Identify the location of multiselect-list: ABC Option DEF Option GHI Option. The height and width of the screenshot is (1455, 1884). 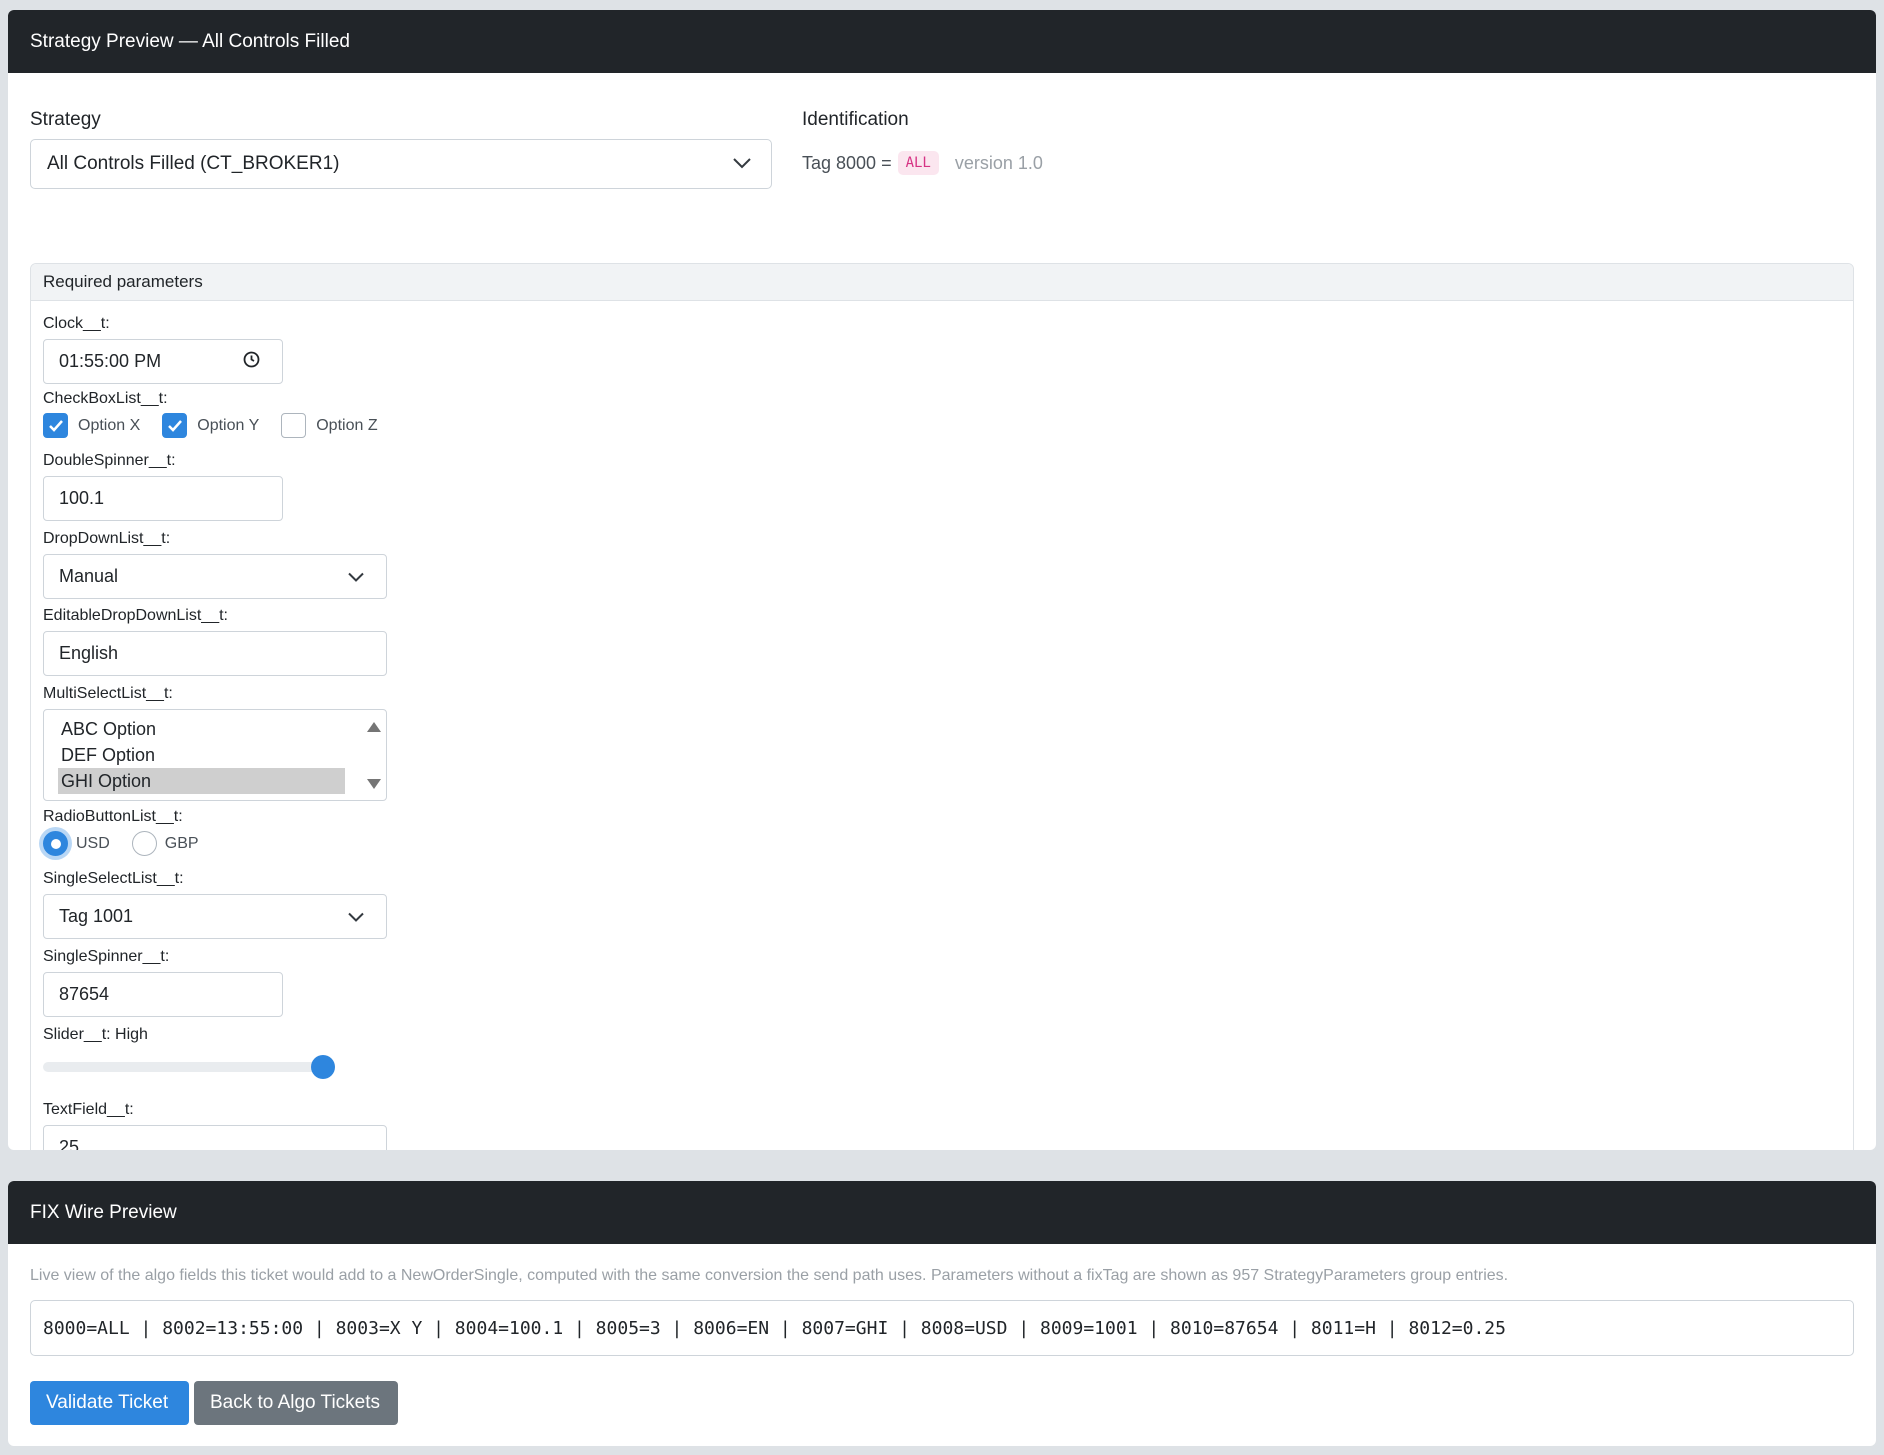
(215, 755).